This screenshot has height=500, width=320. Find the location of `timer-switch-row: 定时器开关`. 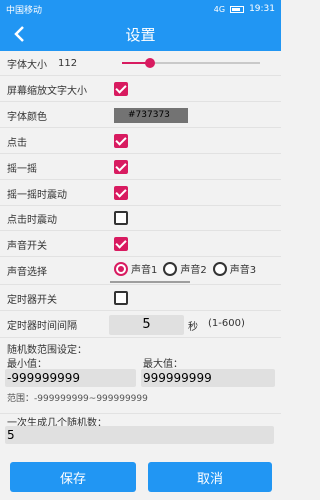

timer-switch-row: 定时器开关 is located at coordinates (140, 298).